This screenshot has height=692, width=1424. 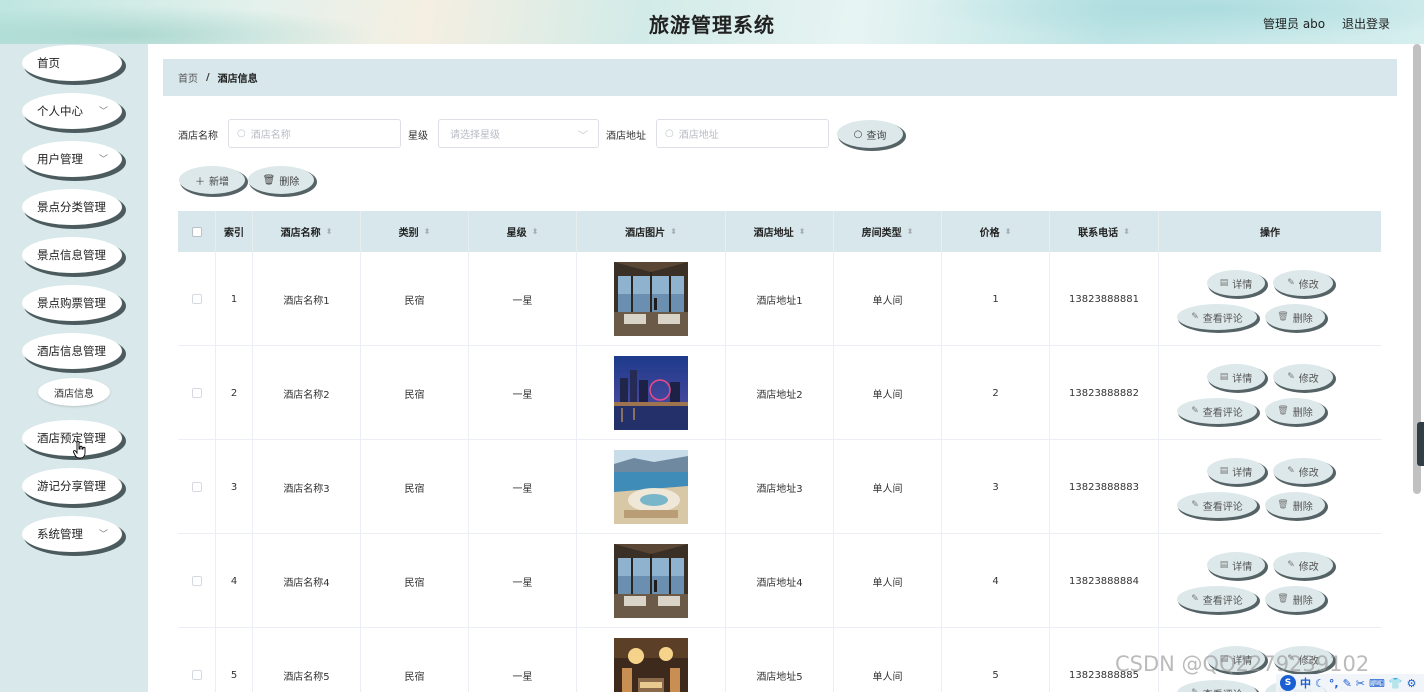 What do you see at coordinates (1308, 473) in the screenshot?
I see `edit-button-label: 修改` at bounding box center [1308, 473].